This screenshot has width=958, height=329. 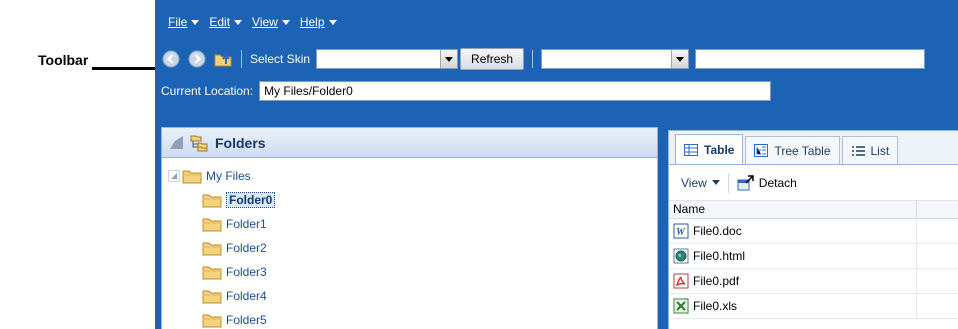 I want to click on detach-icon, so click(x=745, y=182).